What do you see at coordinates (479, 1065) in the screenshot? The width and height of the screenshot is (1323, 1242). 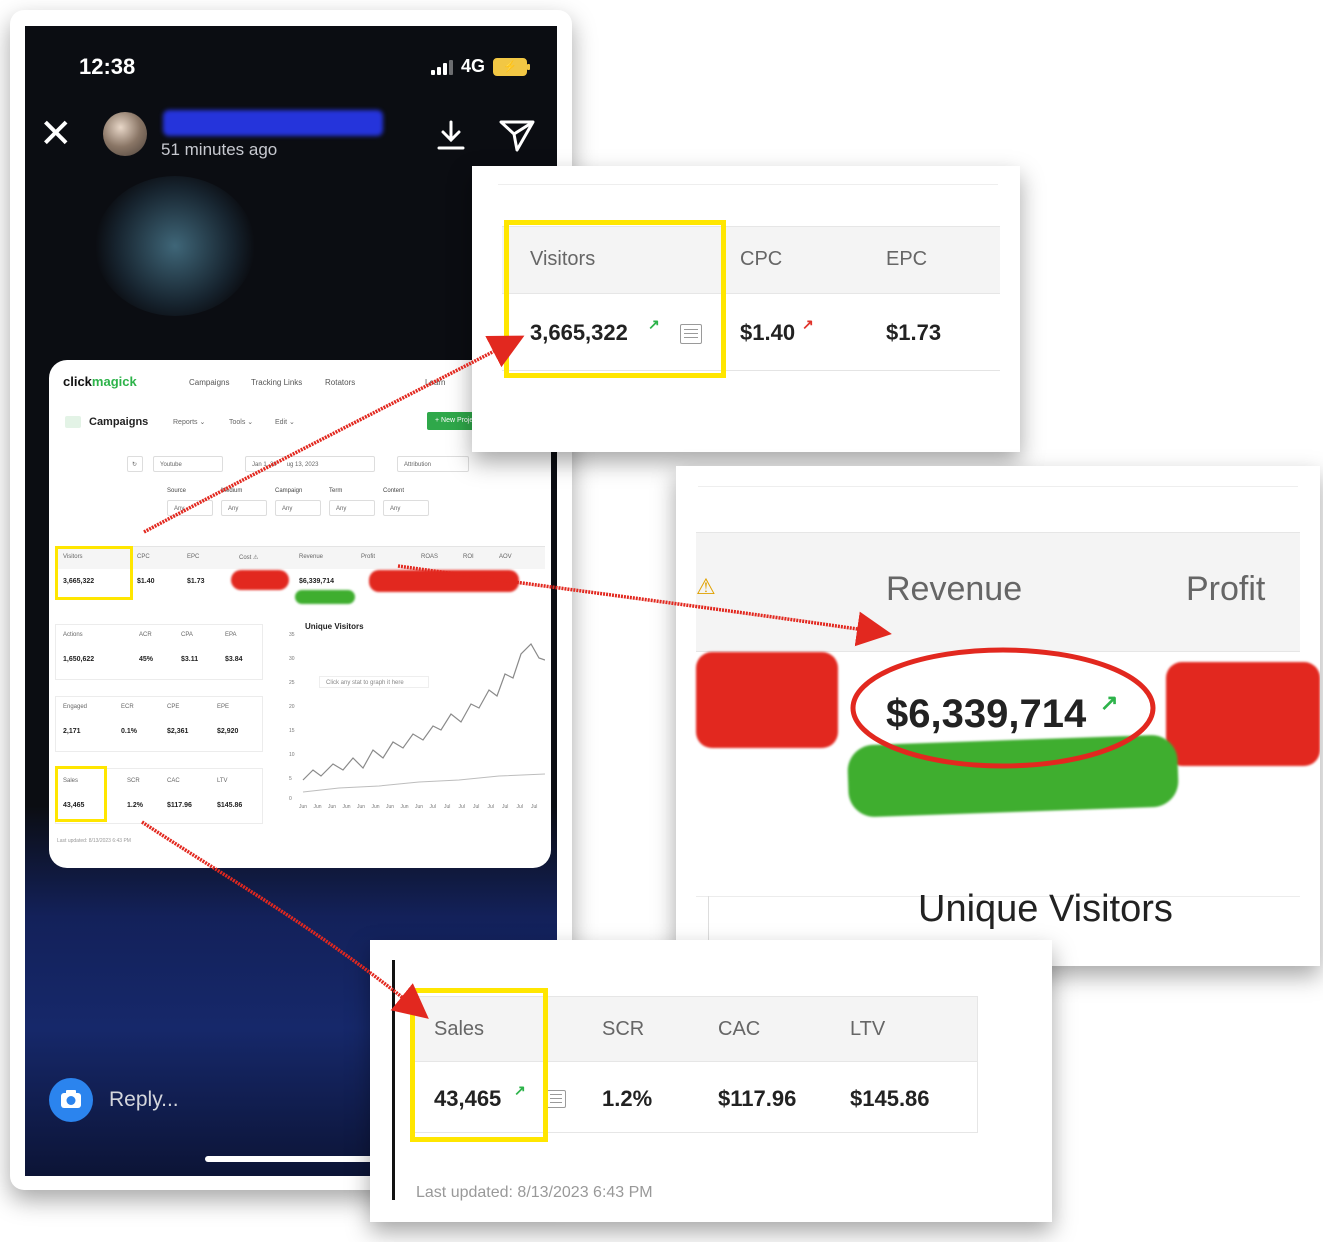 I see `yellow-highlight-box` at bounding box center [479, 1065].